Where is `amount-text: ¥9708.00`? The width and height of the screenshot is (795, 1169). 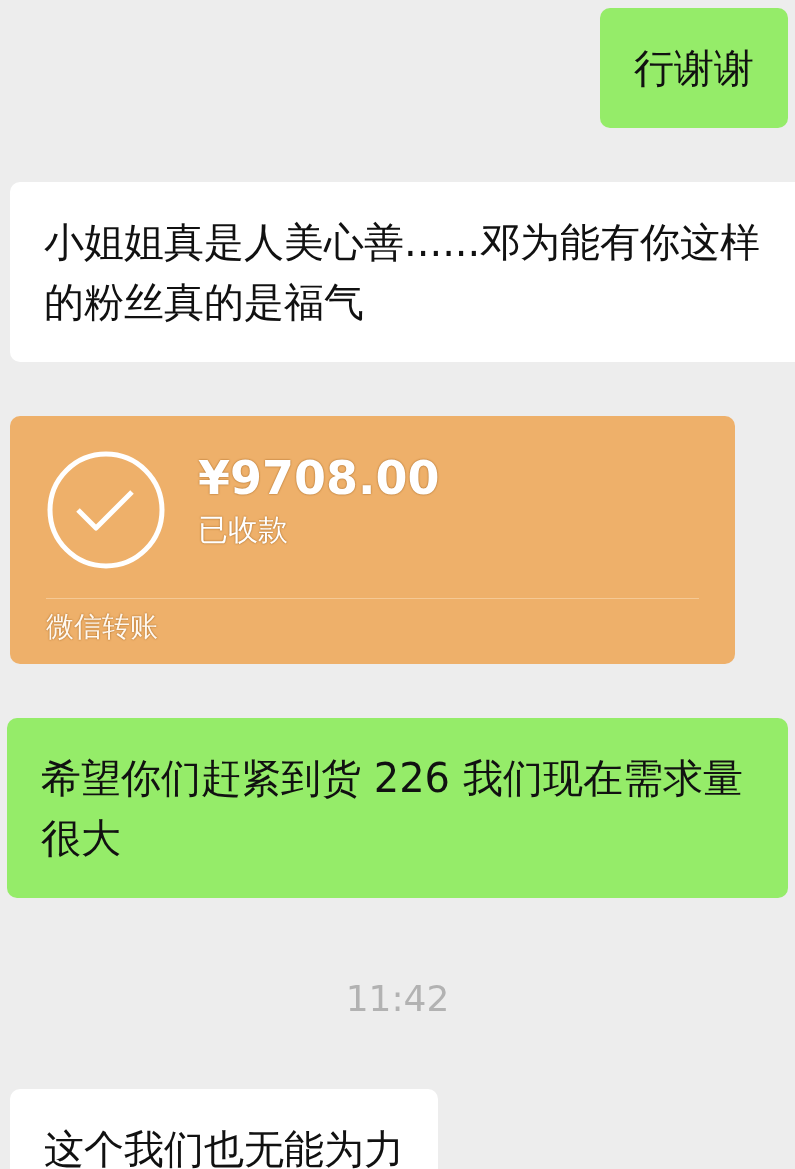 amount-text: ¥9708.00 is located at coordinates (319, 478).